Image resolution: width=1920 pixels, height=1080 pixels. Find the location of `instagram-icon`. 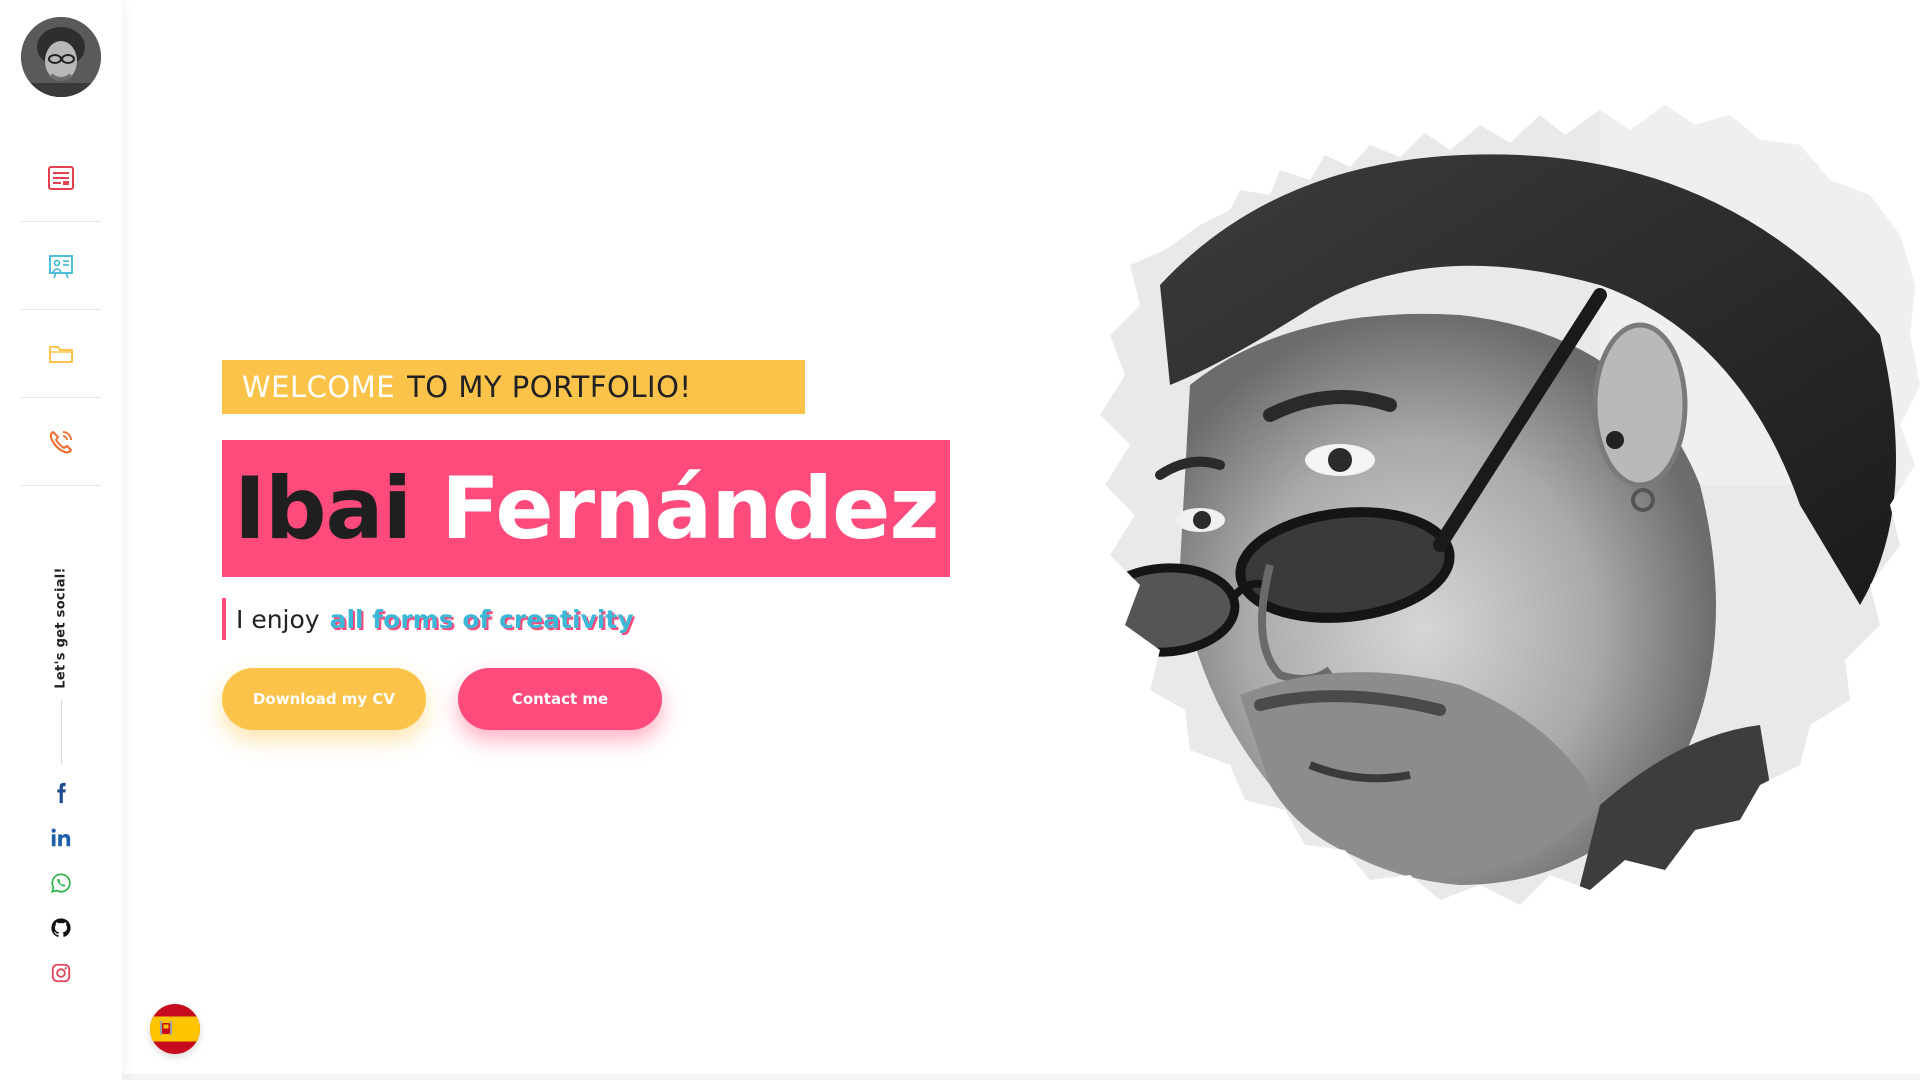

instagram-icon is located at coordinates (61, 972).